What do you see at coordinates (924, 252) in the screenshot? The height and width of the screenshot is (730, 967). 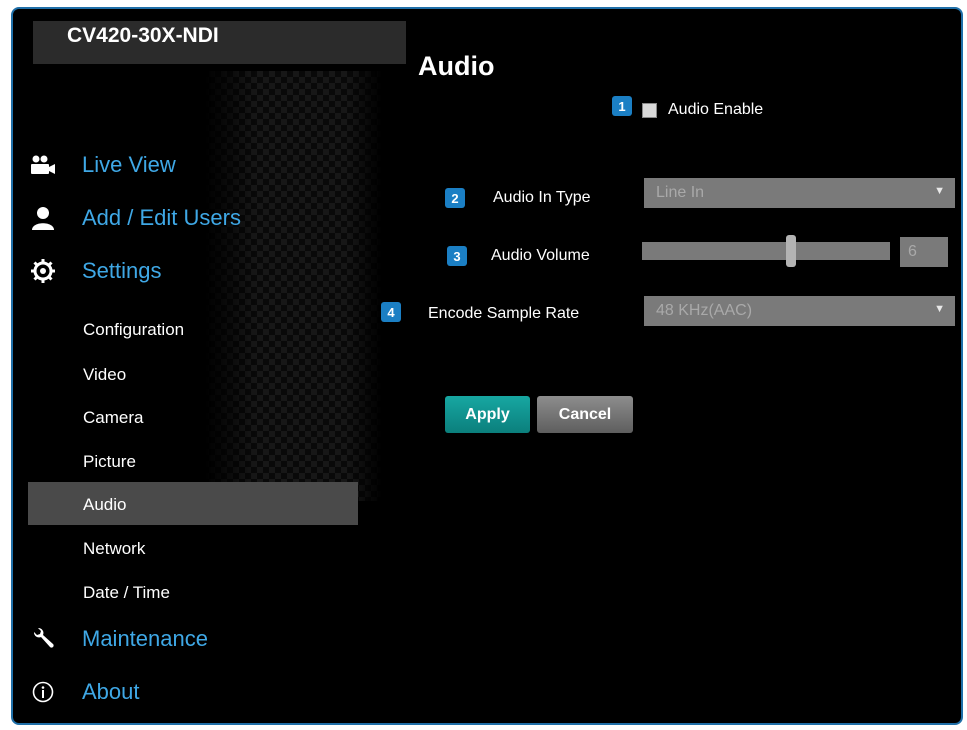 I see `audio-volume-value: 6` at bounding box center [924, 252].